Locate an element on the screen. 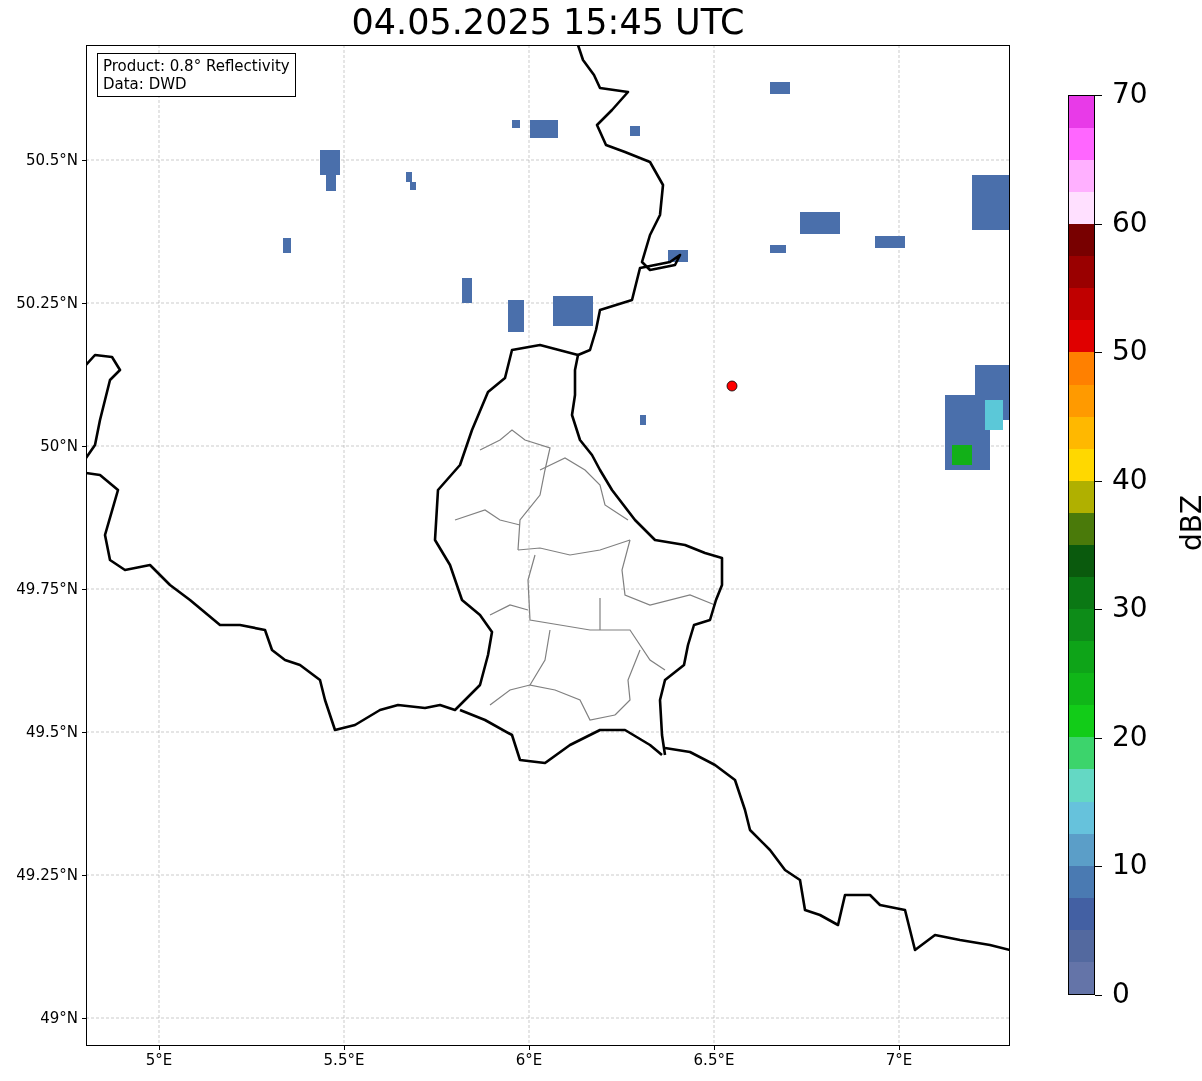  colorbar-tick-label: 20 is located at coordinates (1130, 736).